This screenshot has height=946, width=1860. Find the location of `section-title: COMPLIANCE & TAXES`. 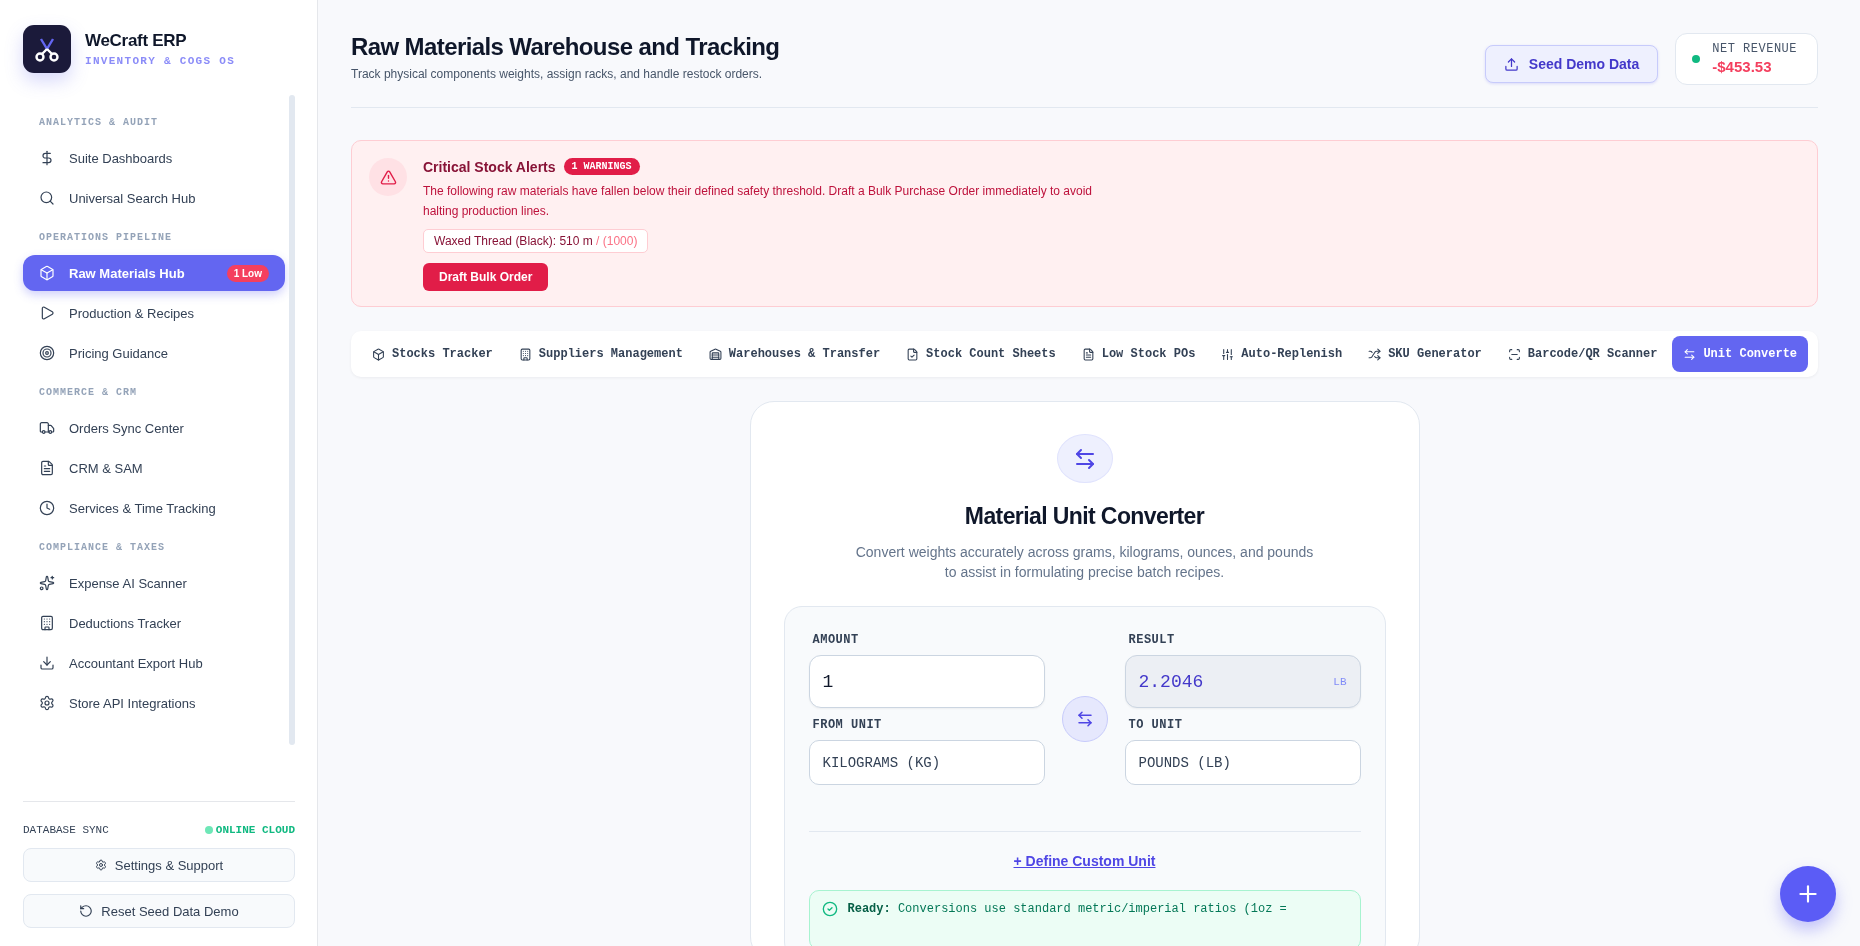

section-title: COMPLIANCE & TAXES is located at coordinates (102, 548).